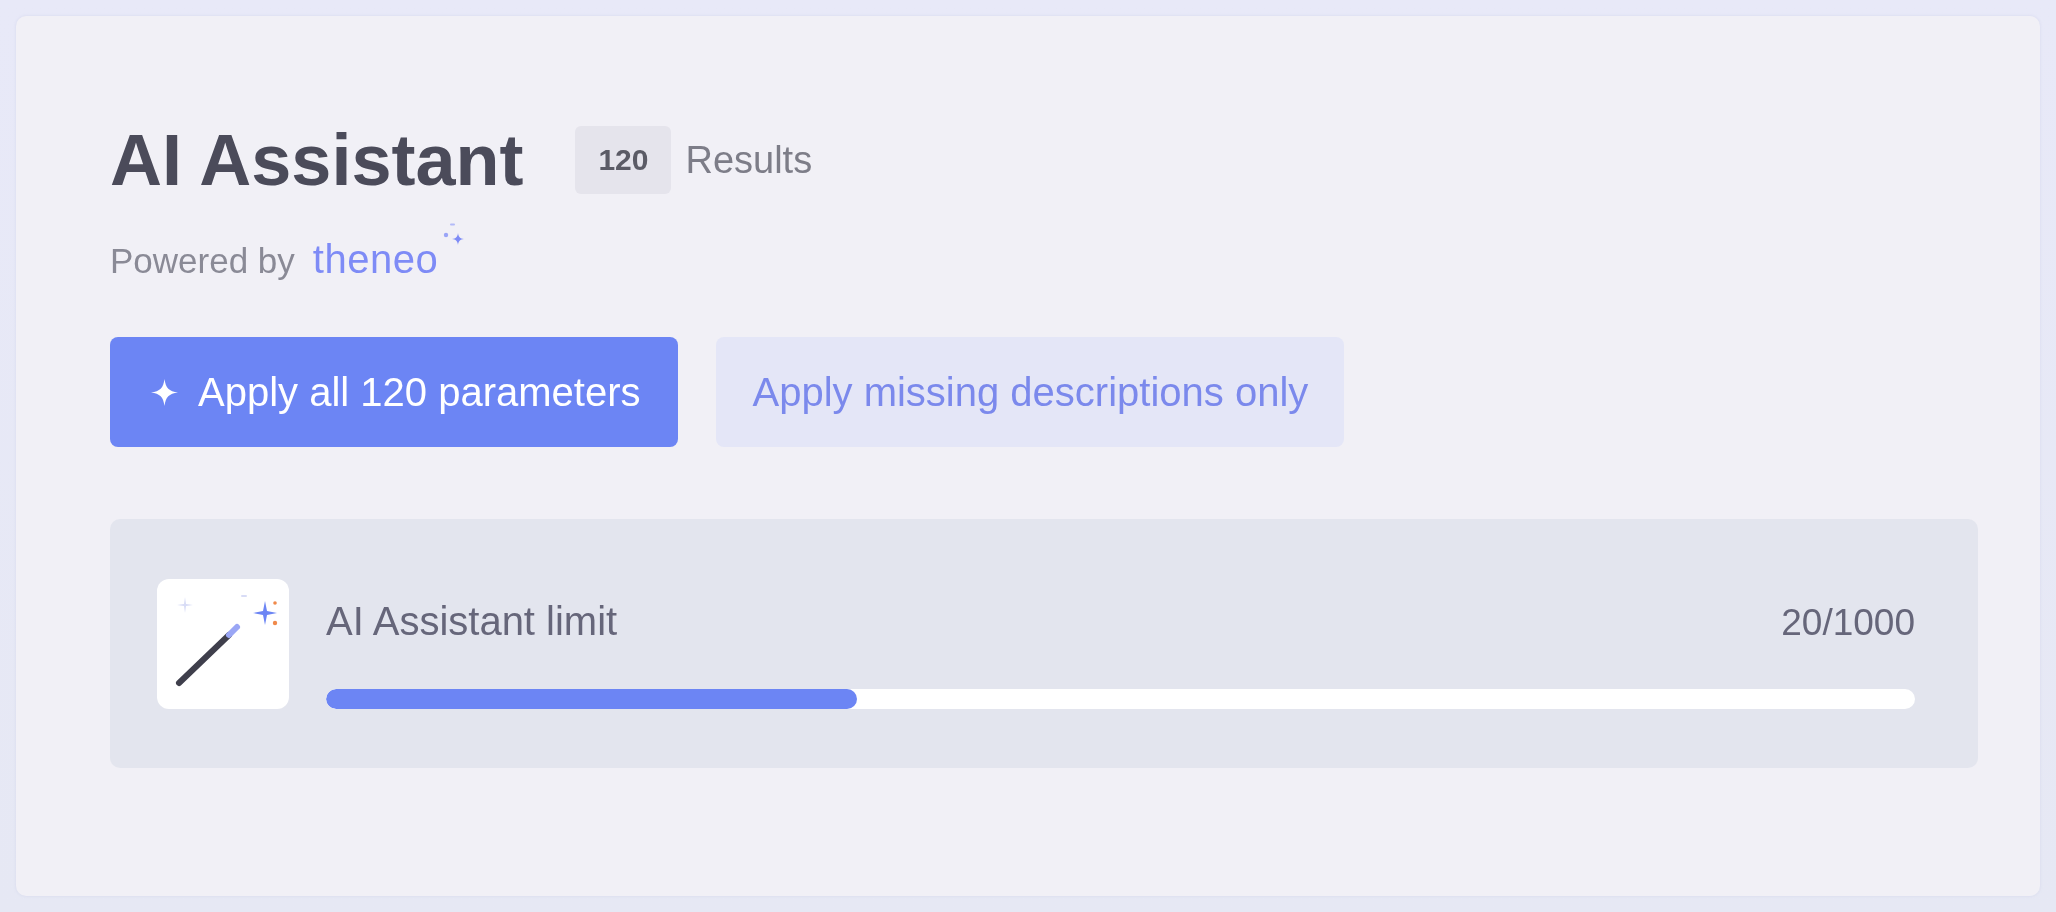 This screenshot has width=2056, height=912. I want to click on brand-name: theneo, so click(375, 259).